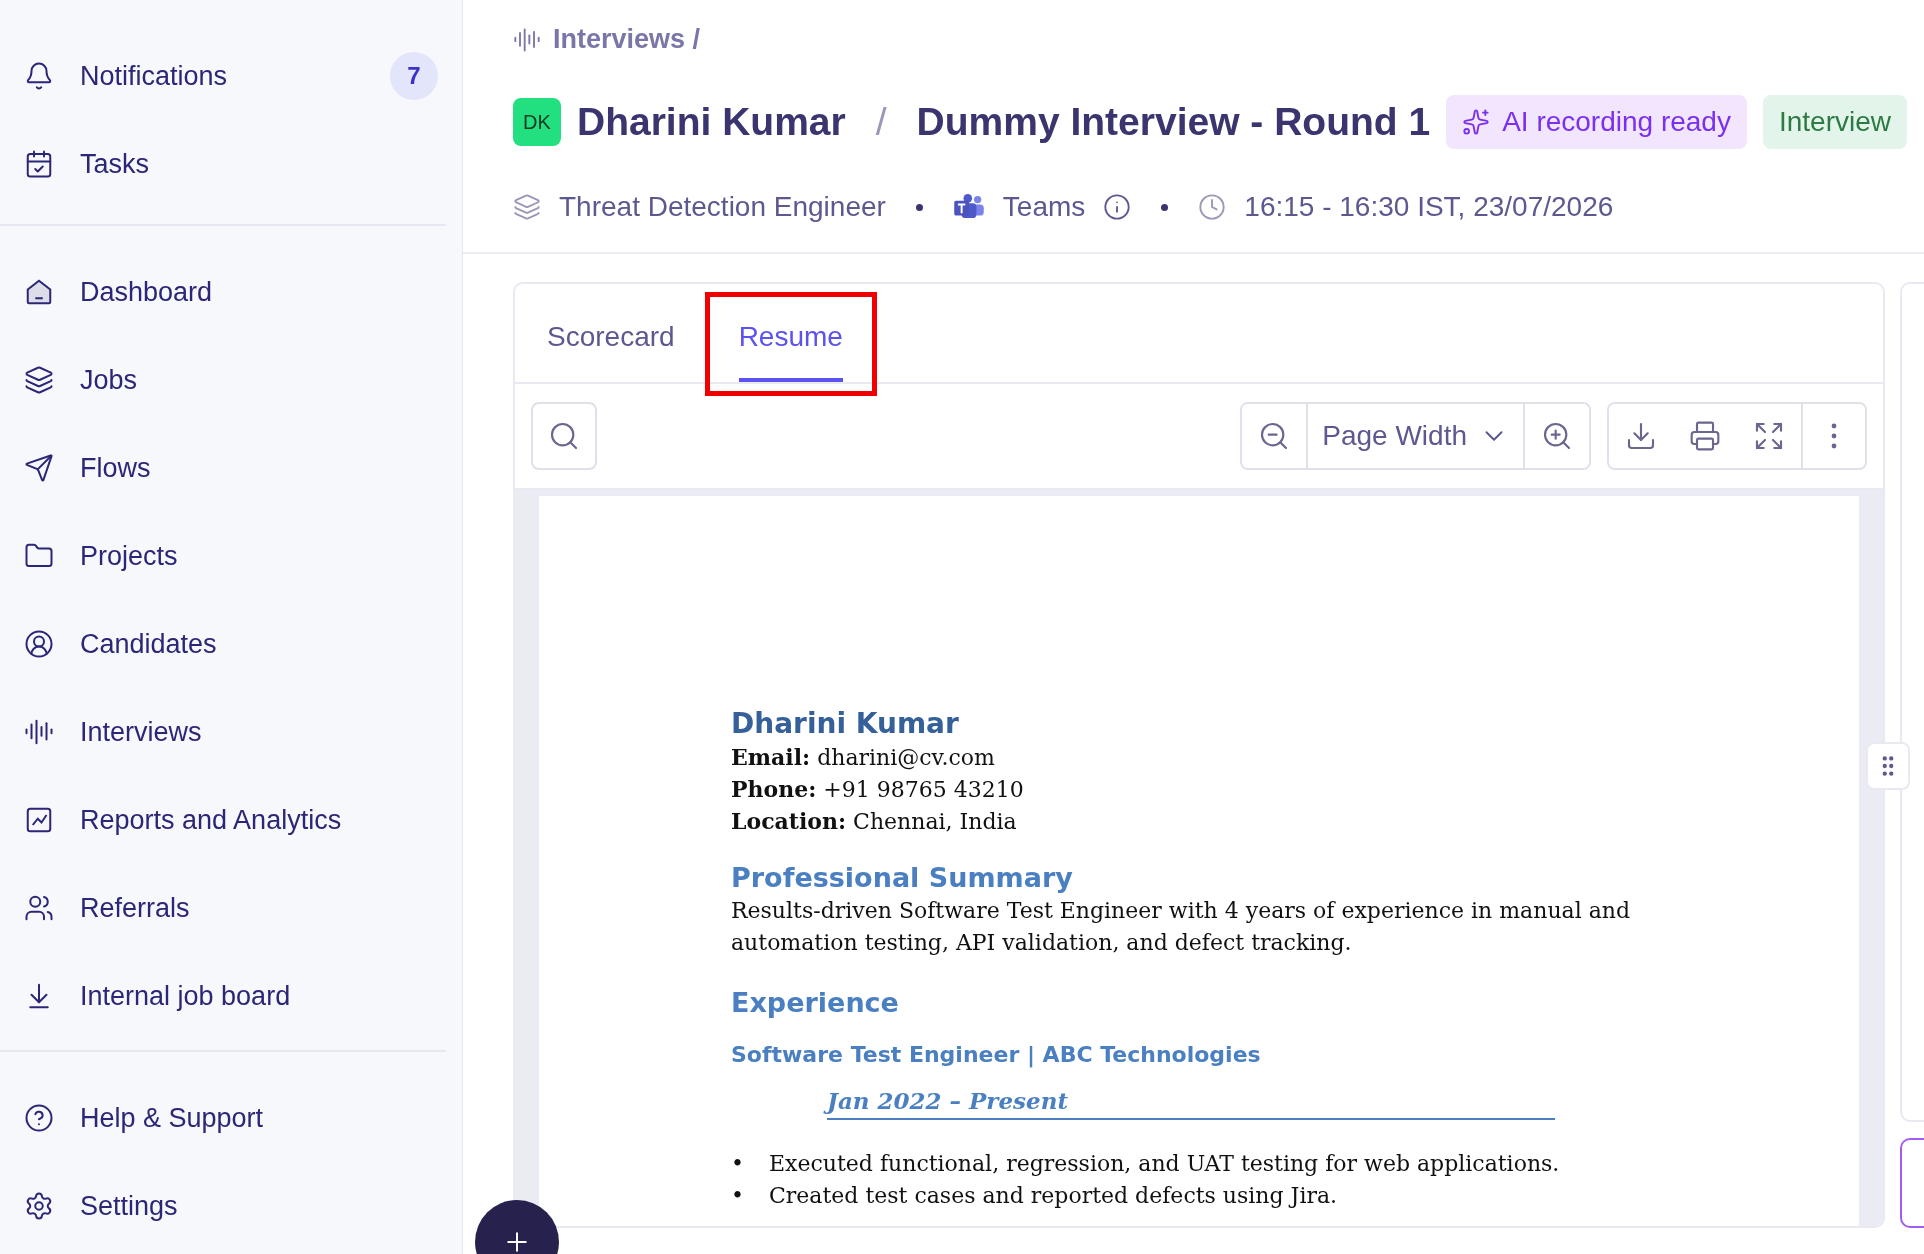 The width and height of the screenshot is (1924, 1254). What do you see at coordinates (141, 732) in the screenshot?
I see `sidebar-item-label: Interviews` at bounding box center [141, 732].